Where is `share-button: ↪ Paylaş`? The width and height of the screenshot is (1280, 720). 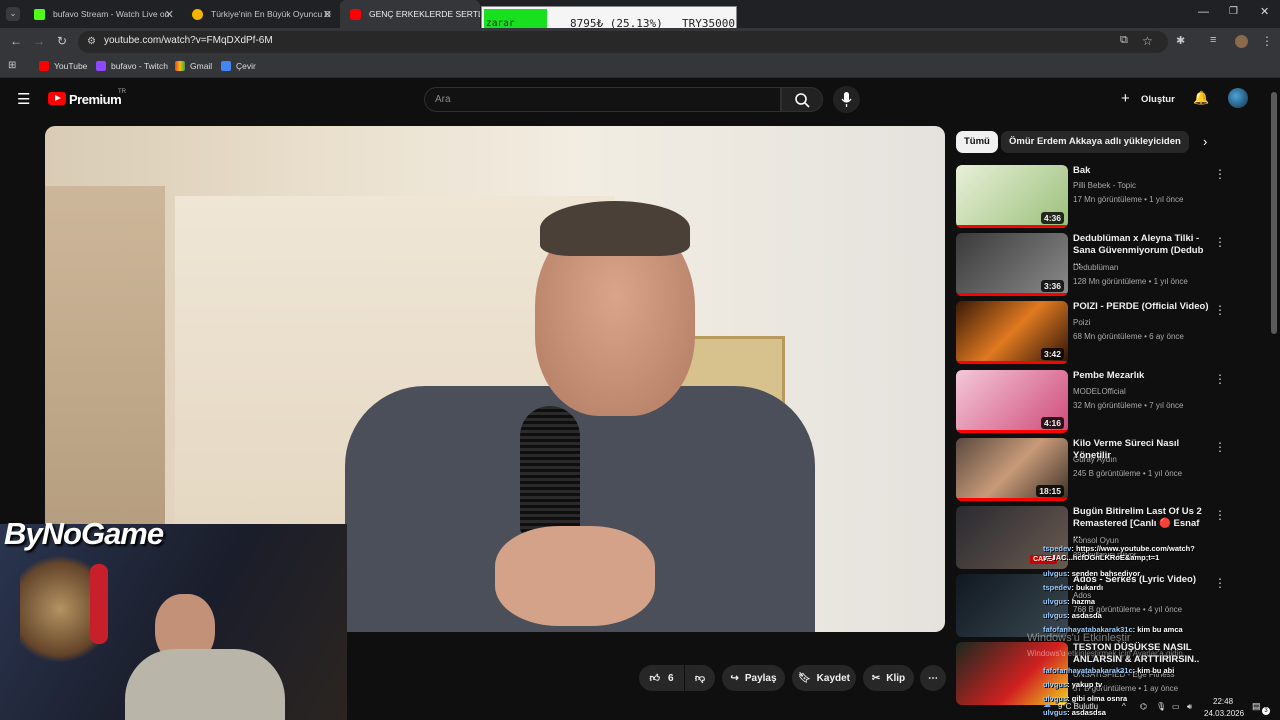 share-button: ↪ Paylaş is located at coordinates (753, 678).